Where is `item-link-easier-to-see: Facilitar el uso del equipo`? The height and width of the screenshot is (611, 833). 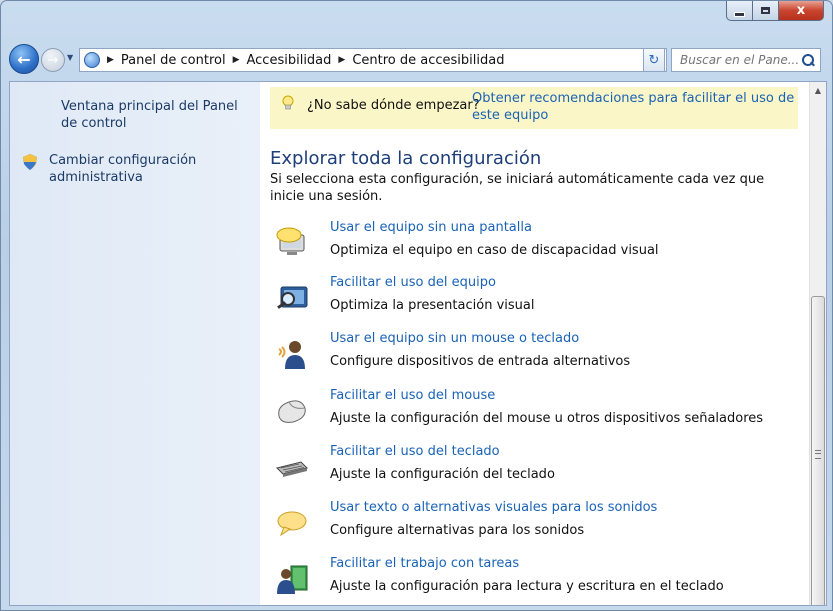
item-link-easier-to-see: Facilitar el uso del equipo is located at coordinates (413, 282).